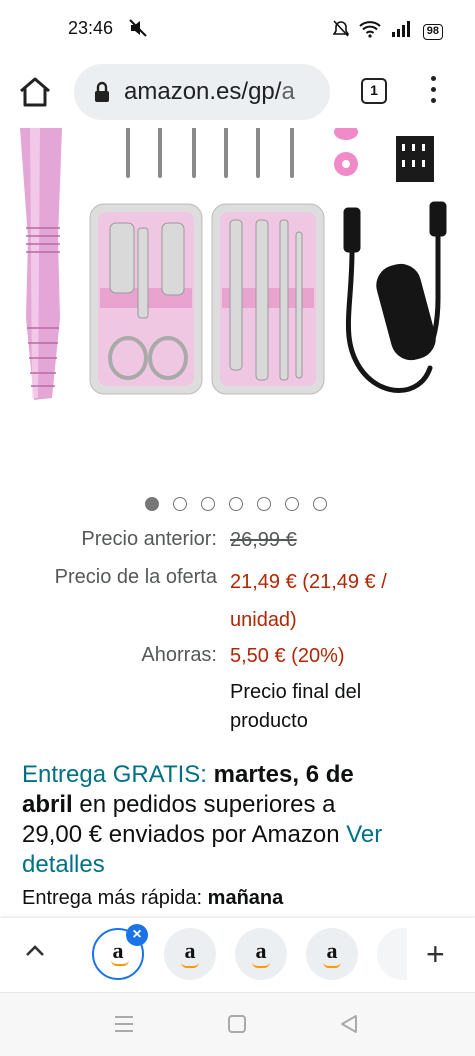  I want to click on home-button, so click(35, 92).